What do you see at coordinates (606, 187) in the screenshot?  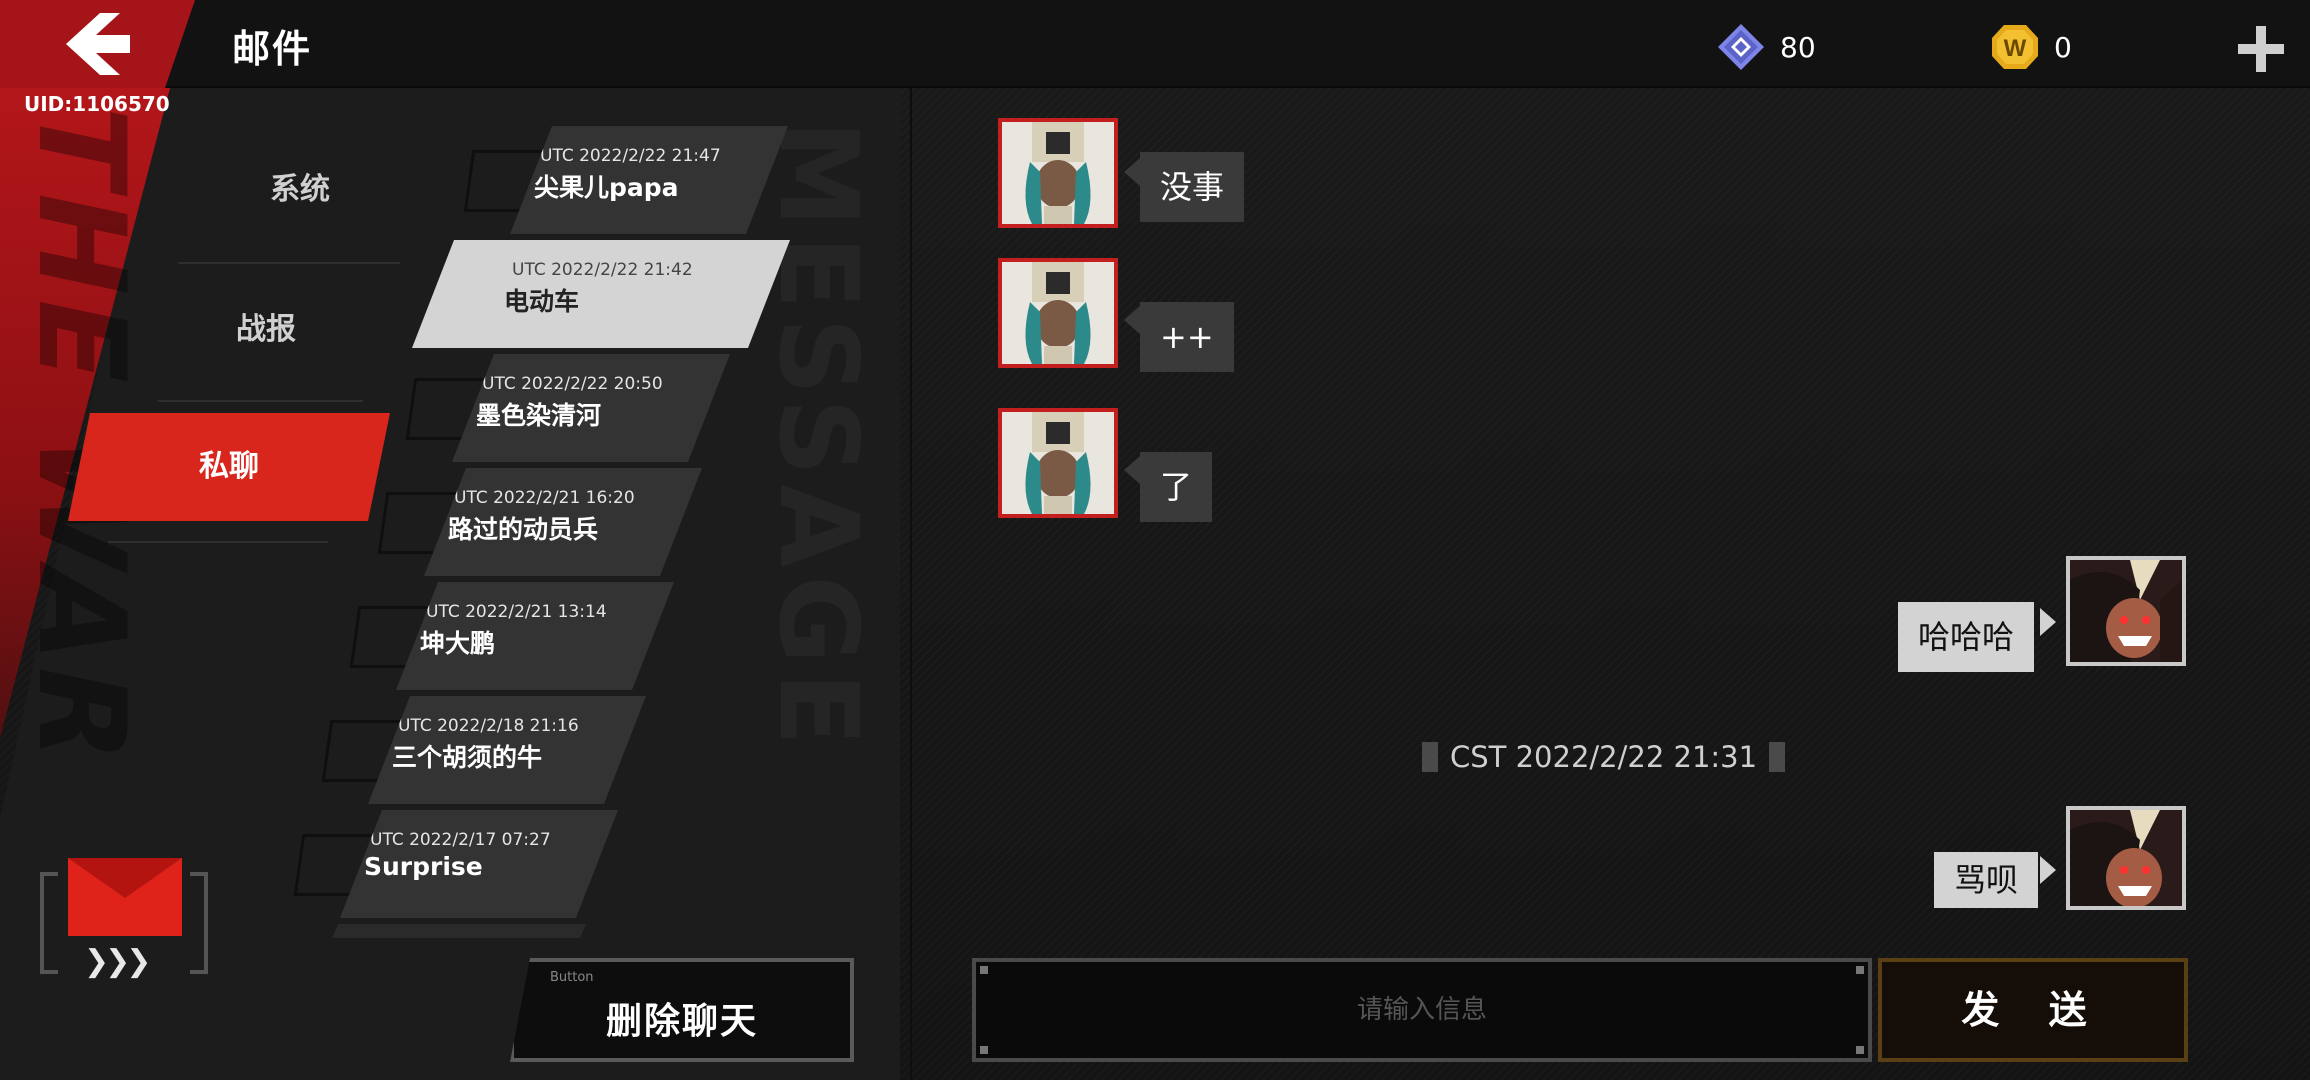 I see `chat-name: 尖果儿papa` at bounding box center [606, 187].